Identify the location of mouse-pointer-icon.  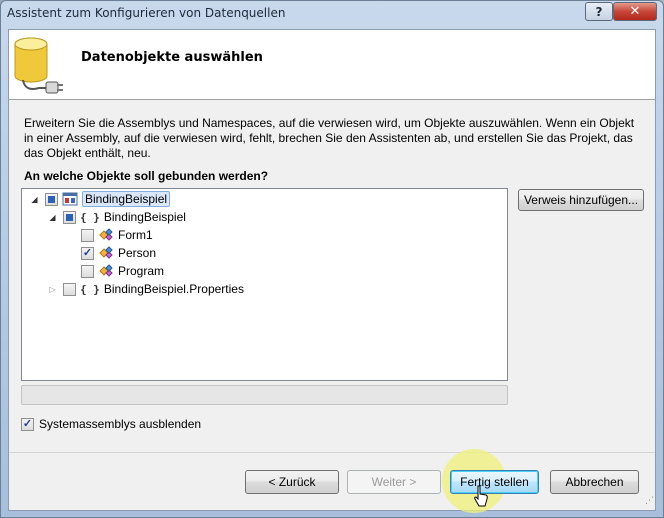
(481, 496).